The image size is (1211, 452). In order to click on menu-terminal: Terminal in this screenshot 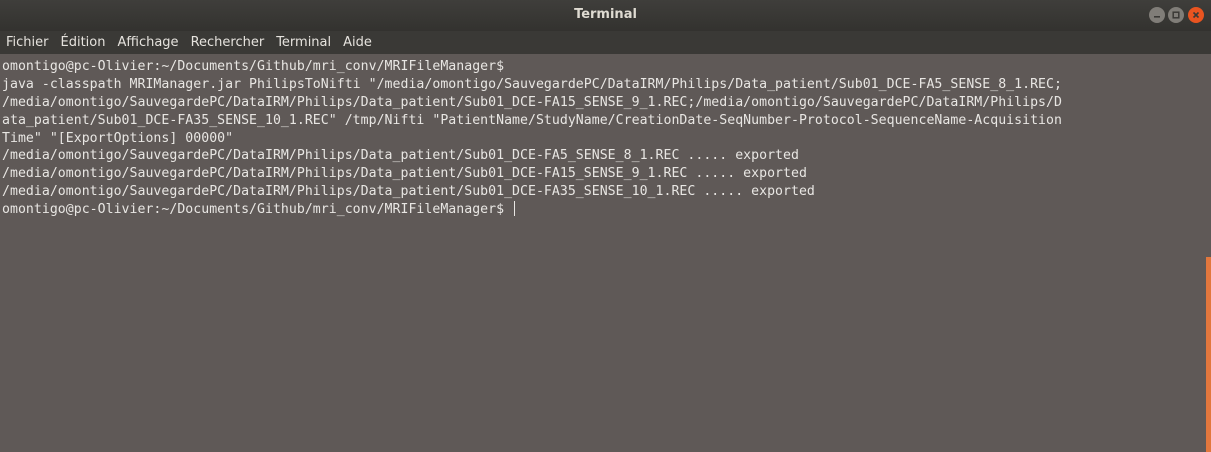, I will do `click(303, 42)`.